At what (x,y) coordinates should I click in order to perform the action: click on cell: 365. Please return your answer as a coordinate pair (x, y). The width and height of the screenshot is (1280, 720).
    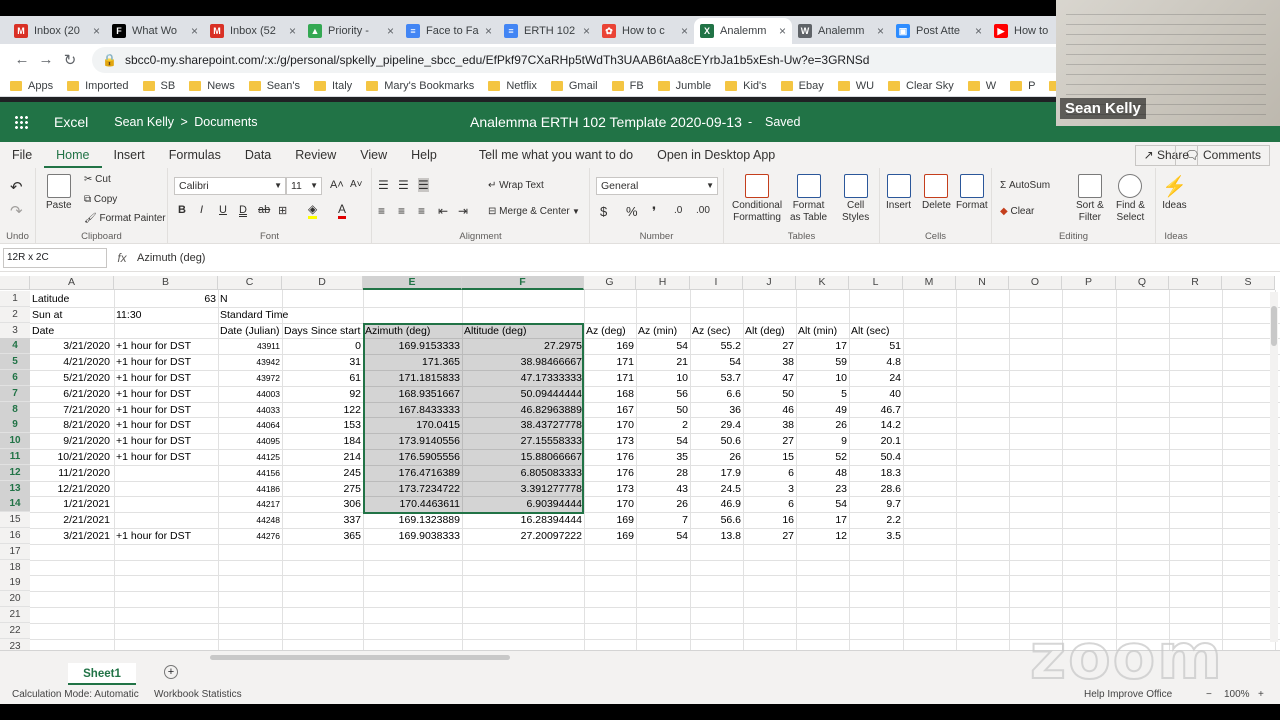
    Looking at the image, I should click on (322, 536).